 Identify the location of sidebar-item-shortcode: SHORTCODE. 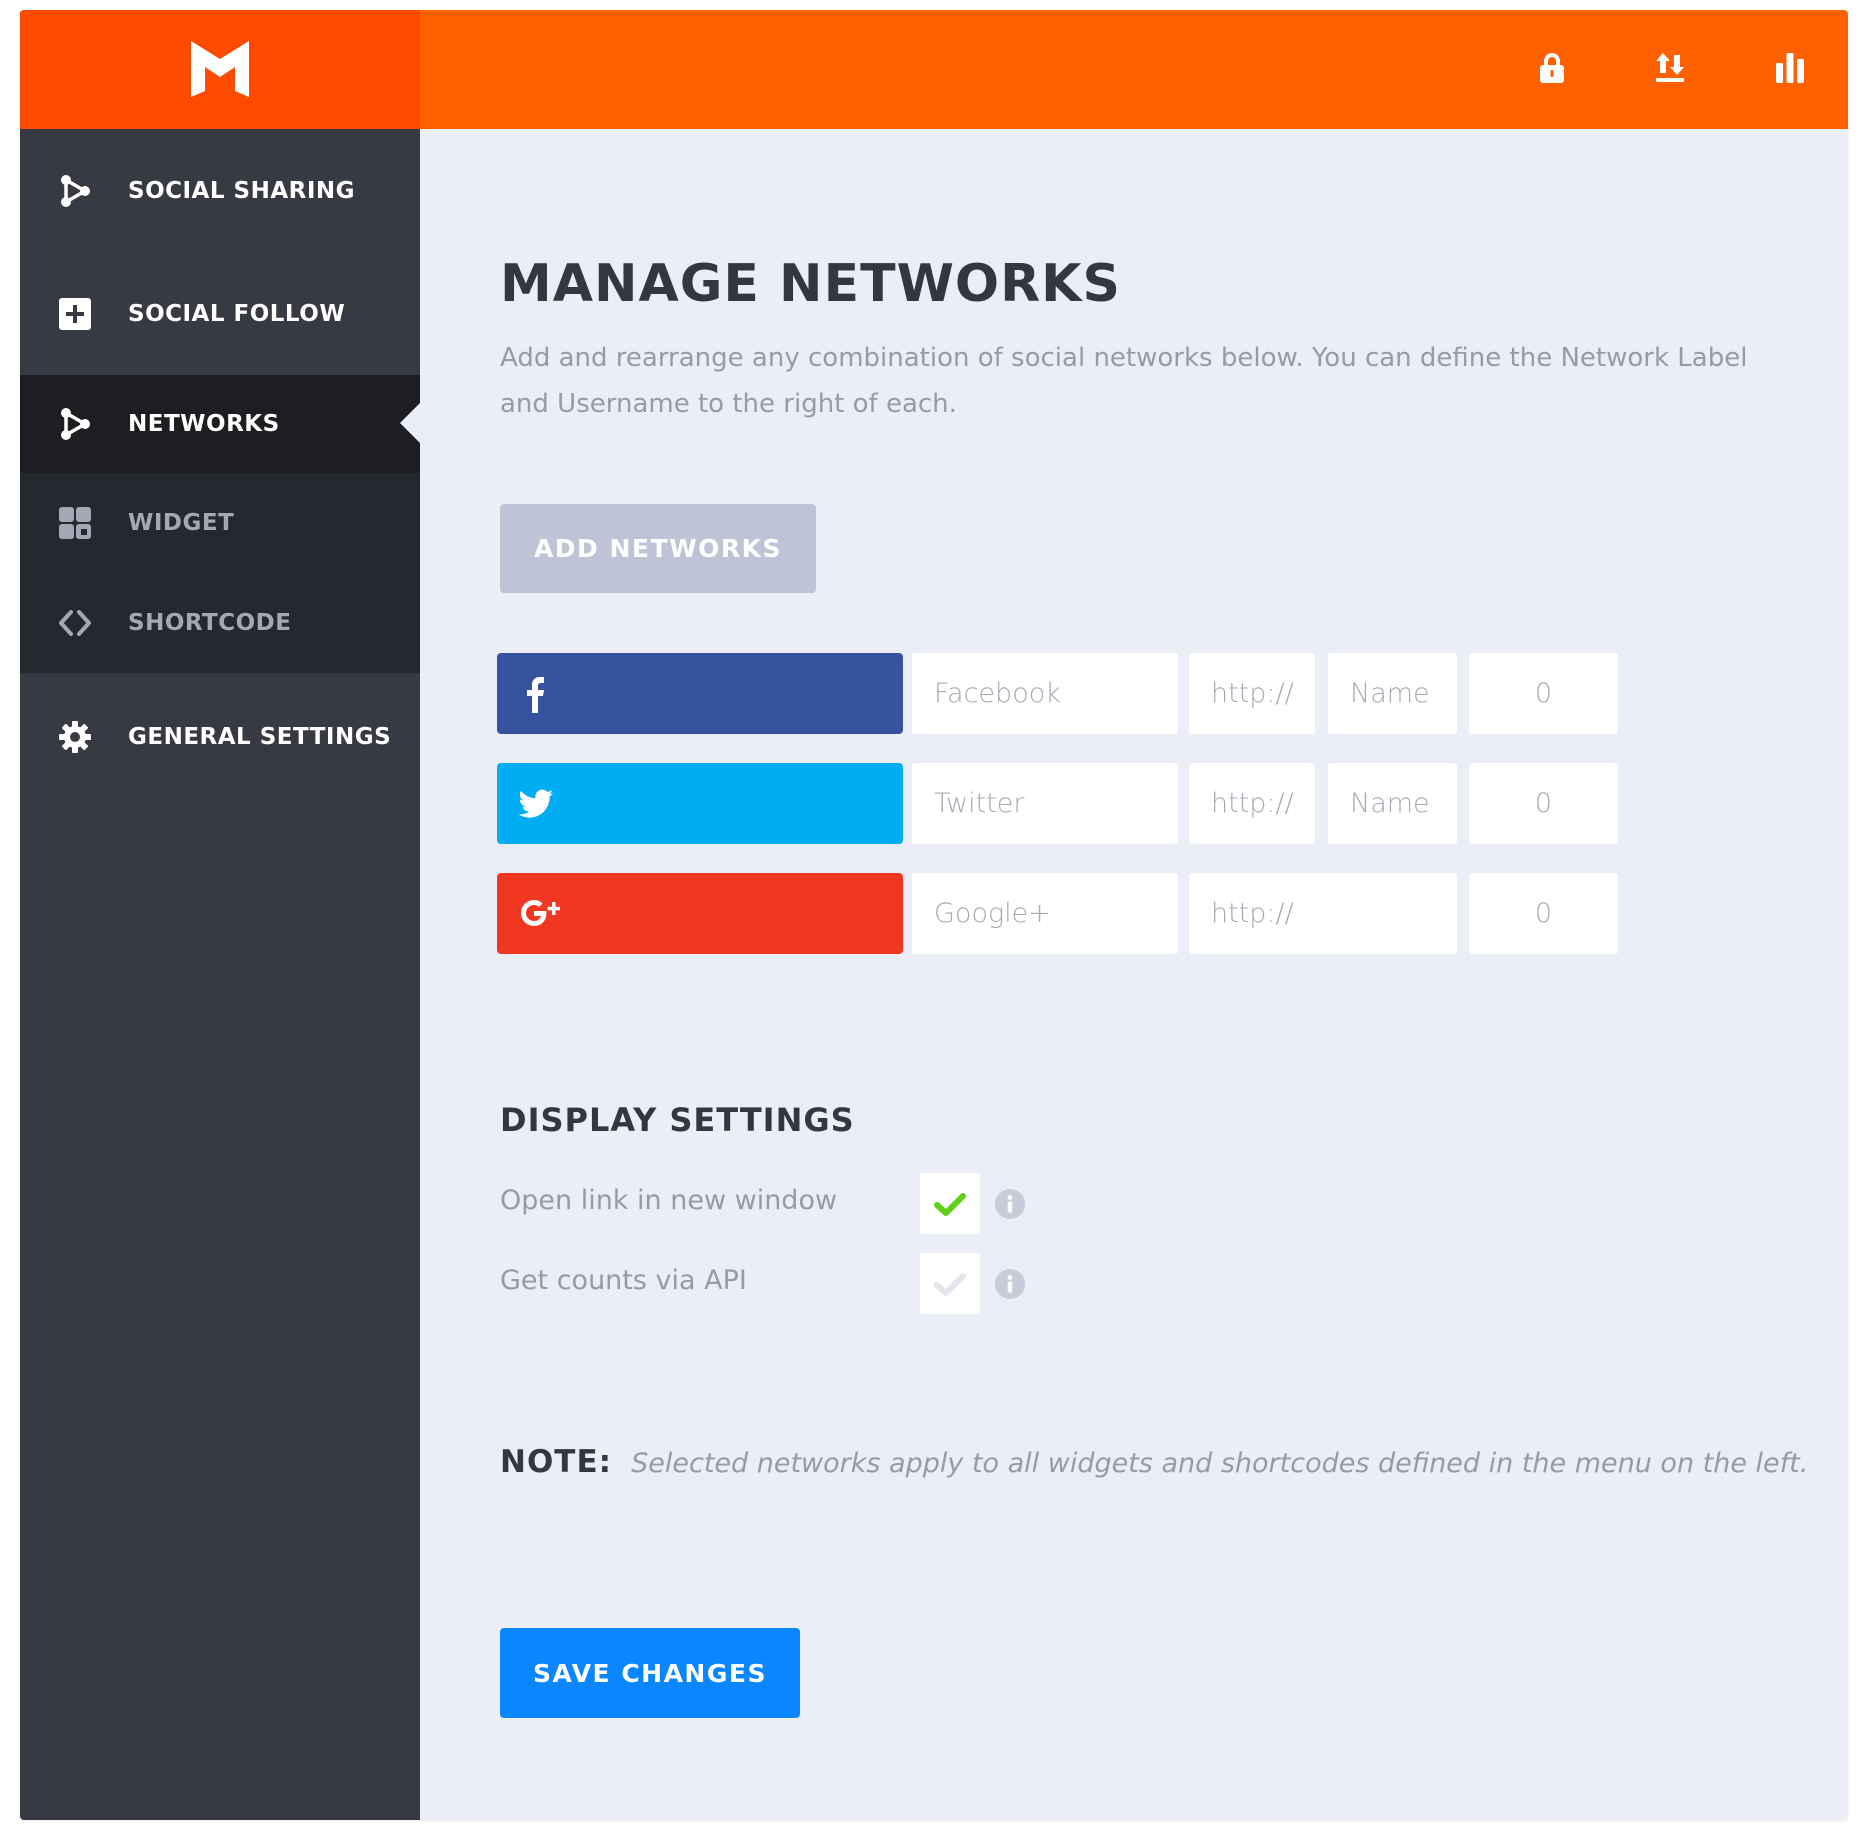
(220, 623).